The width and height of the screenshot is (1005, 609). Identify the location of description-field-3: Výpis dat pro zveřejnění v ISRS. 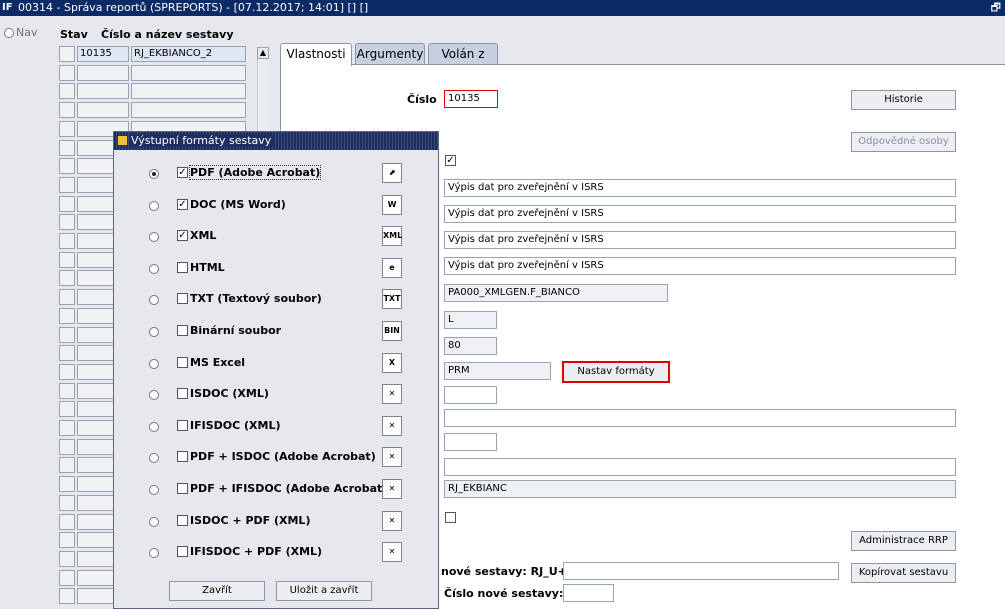
(700, 240).